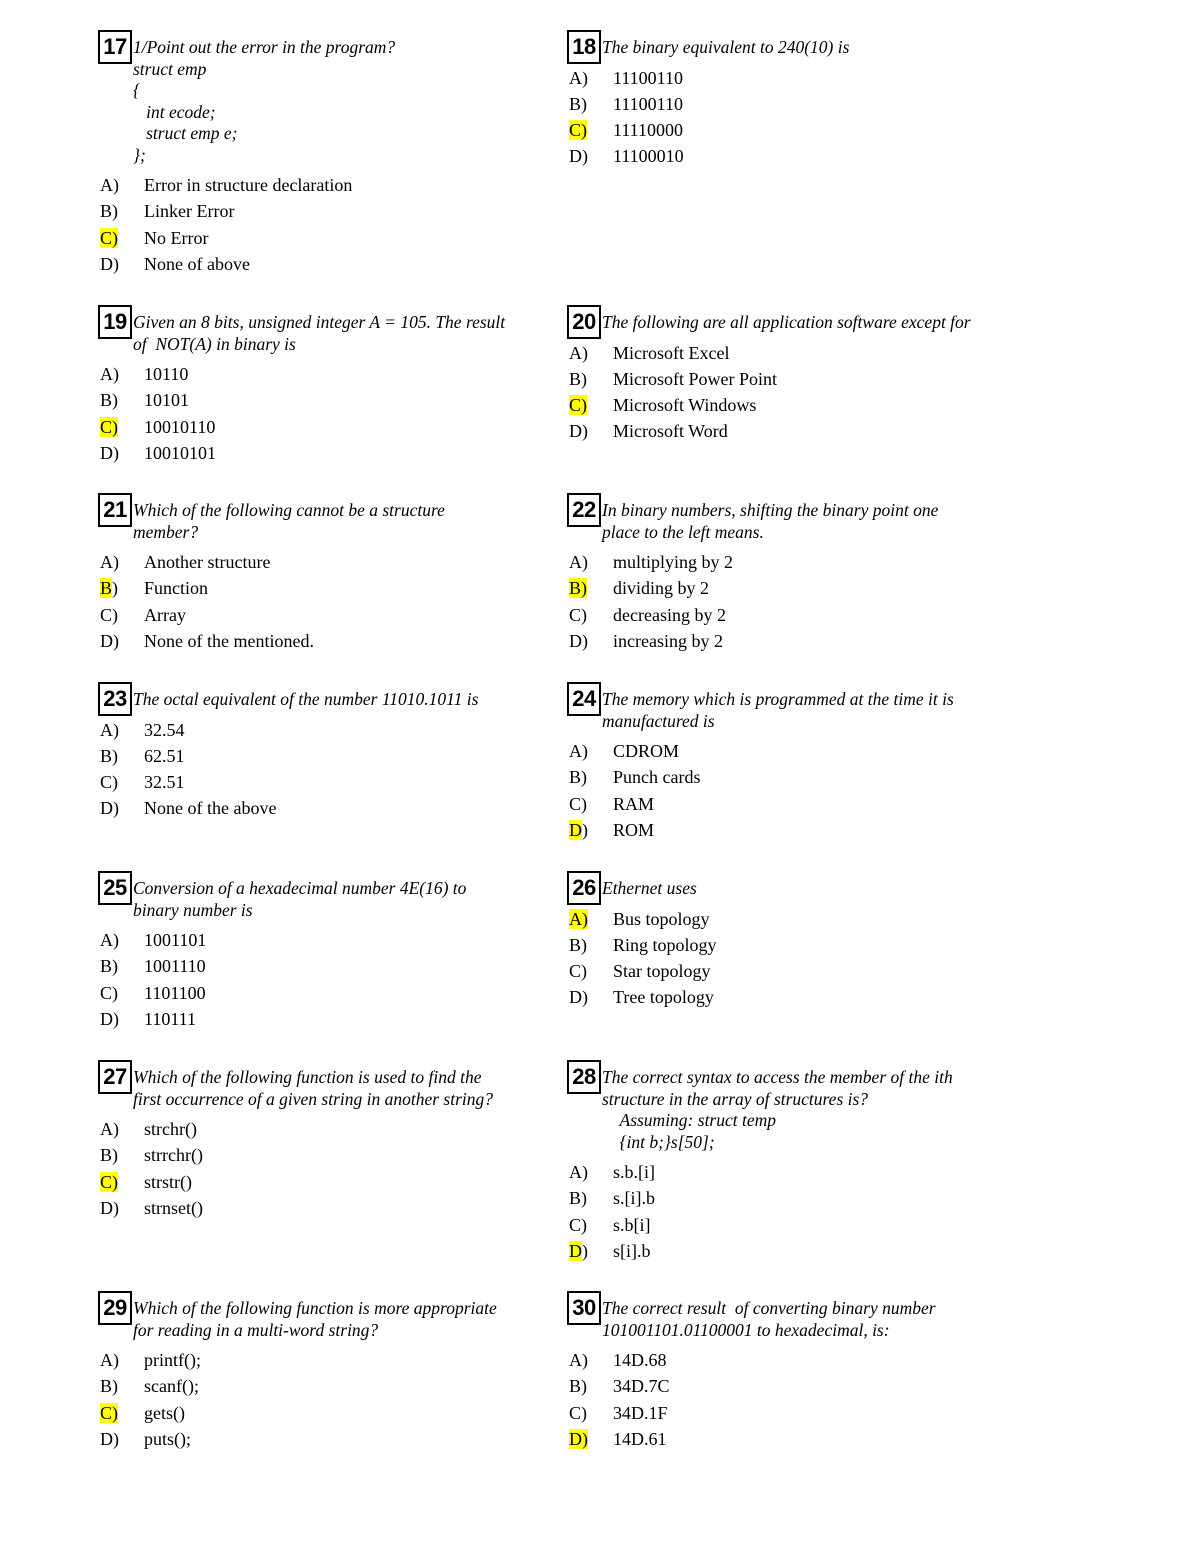 The width and height of the screenshot is (1200, 1553). What do you see at coordinates (318, 1019) in the screenshot?
I see `option-row: D) 110111` at bounding box center [318, 1019].